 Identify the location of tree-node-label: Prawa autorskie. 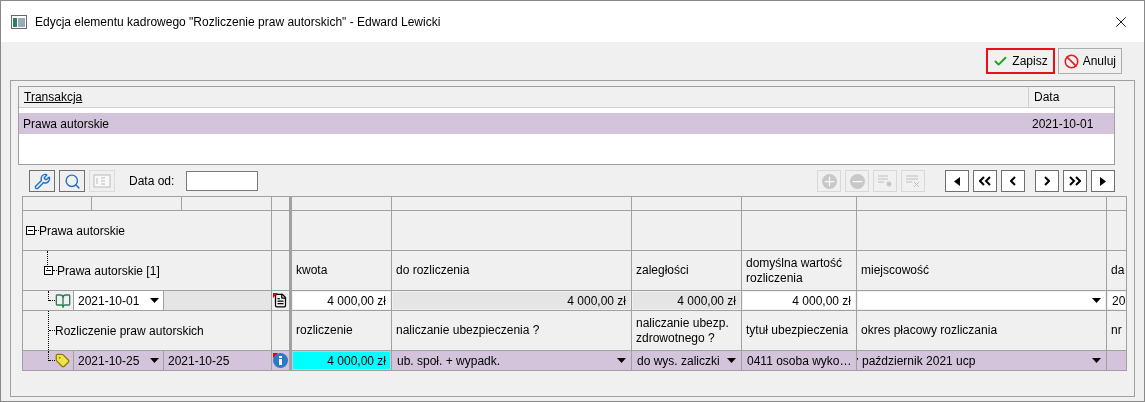
(82, 230).